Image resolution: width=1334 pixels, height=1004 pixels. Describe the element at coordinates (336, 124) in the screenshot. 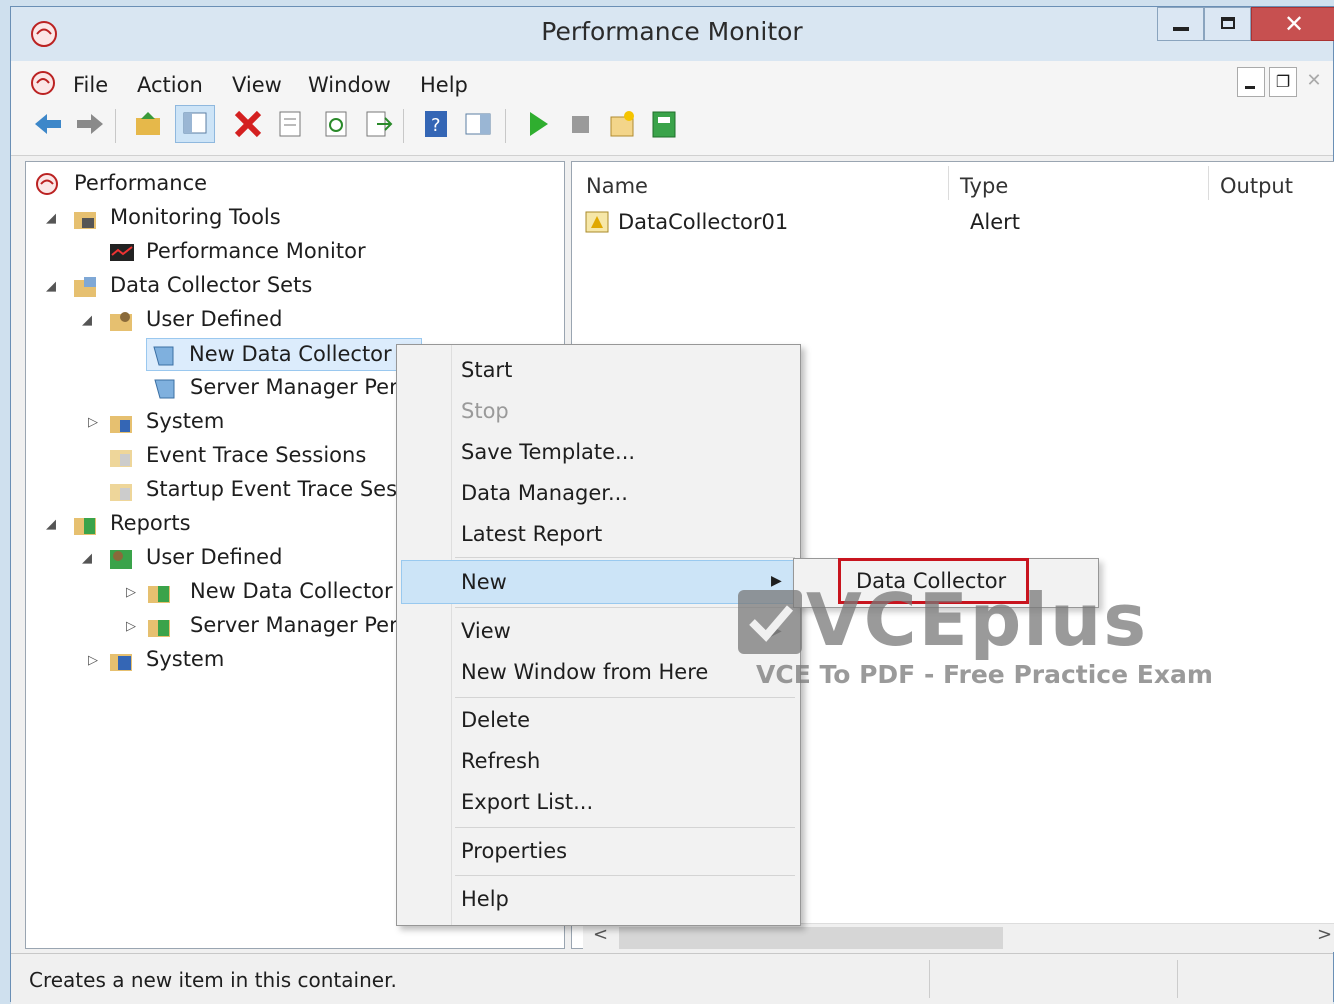

I see `refresh-icon` at that location.